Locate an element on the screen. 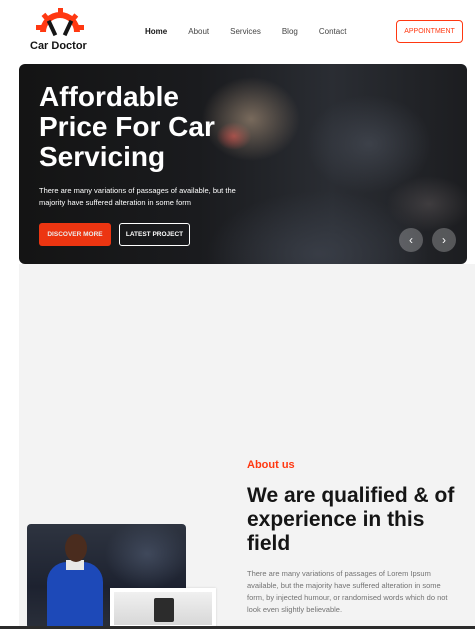 The width and height of the screenshot is (475, 629). parts-image is located at coordinates (163, 608).